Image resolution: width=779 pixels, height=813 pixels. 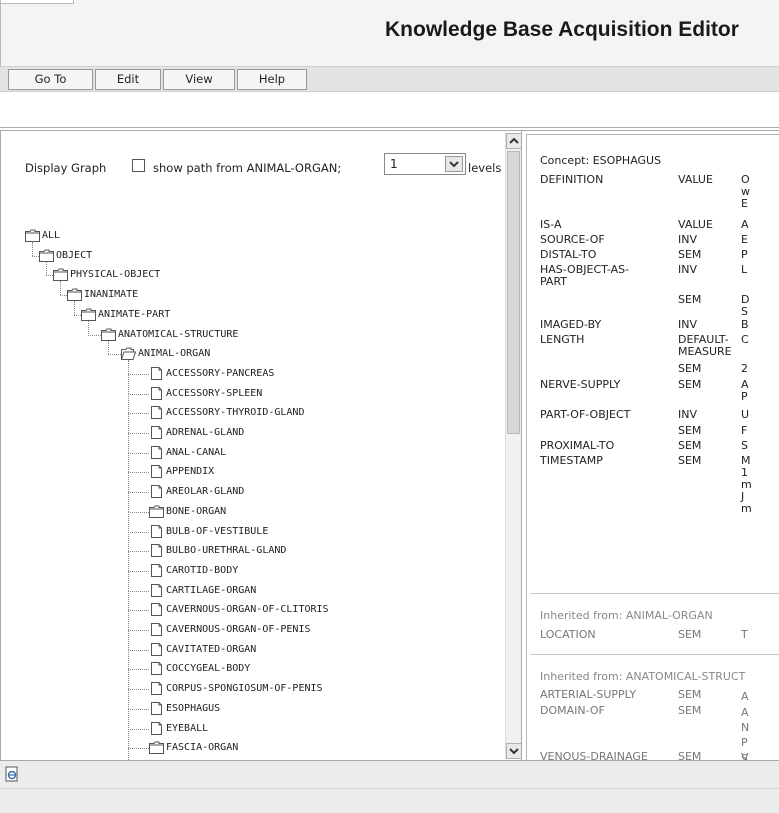 I want to click on slot-name: DEFINITION, so click(x=572, y=179).